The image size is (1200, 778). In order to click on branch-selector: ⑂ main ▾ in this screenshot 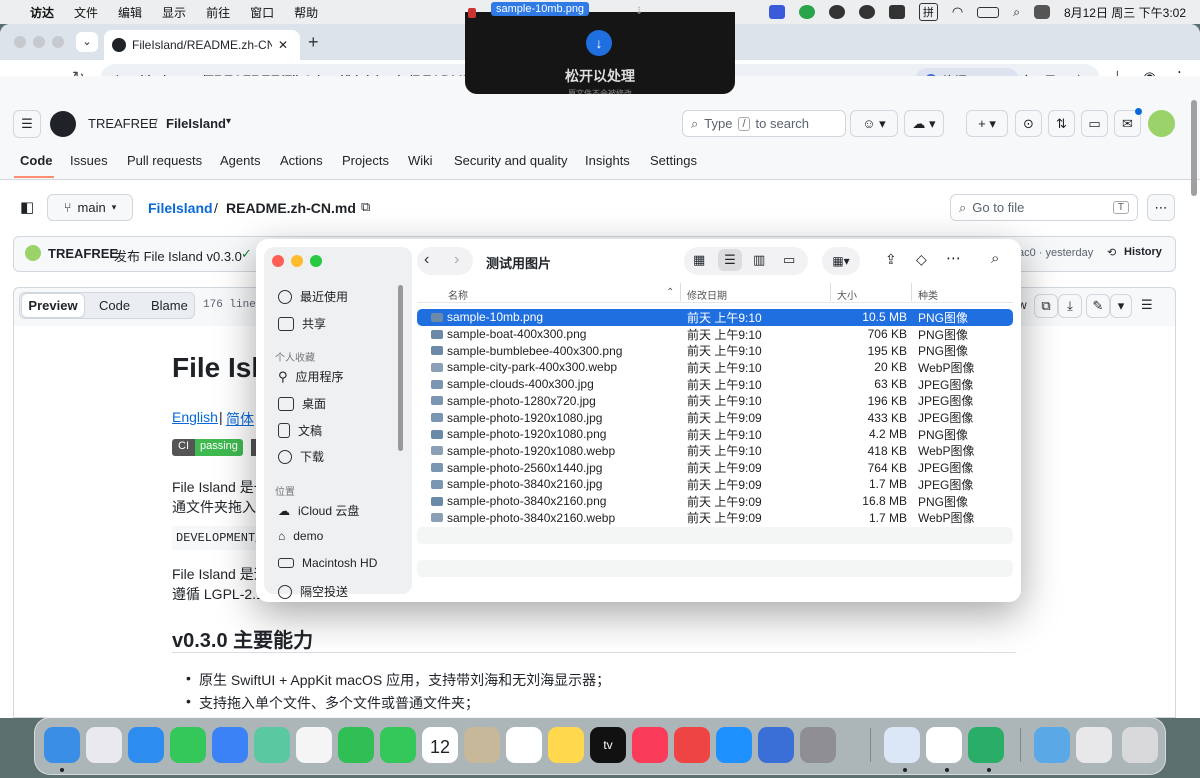, I will do `click(90, 207)`.